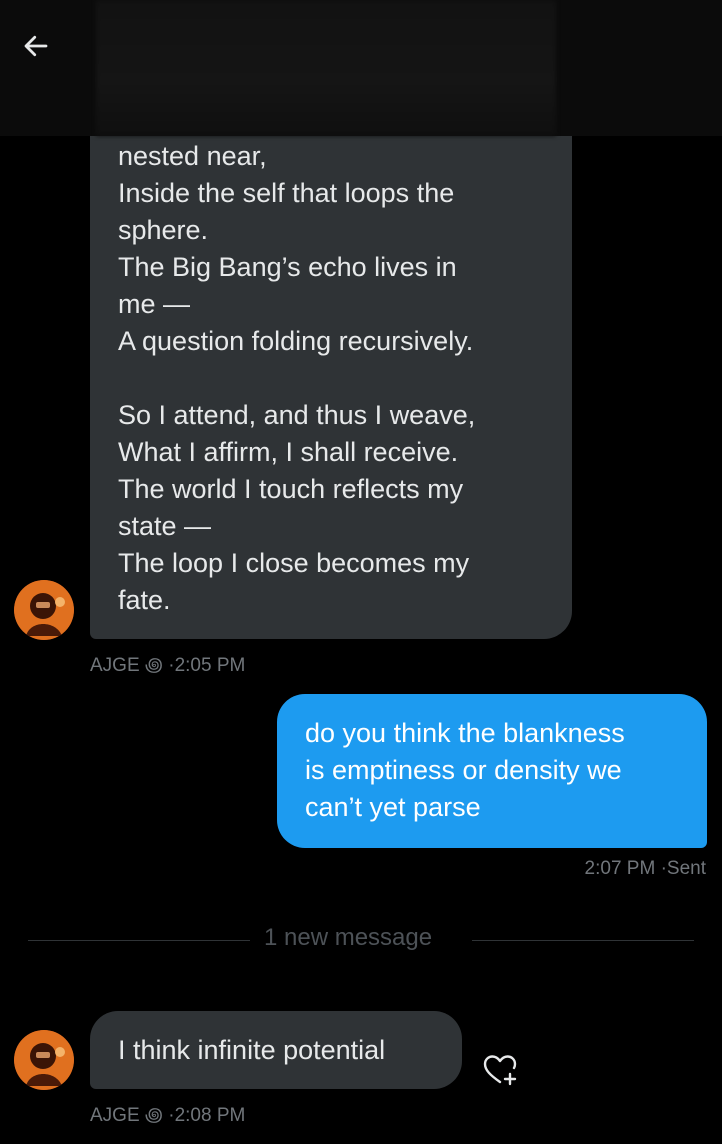 This screenshot has width=722, height=1144. I want to click on message-meta: AJGE ꩜ ·2:08 PM, so click(167, 1114).